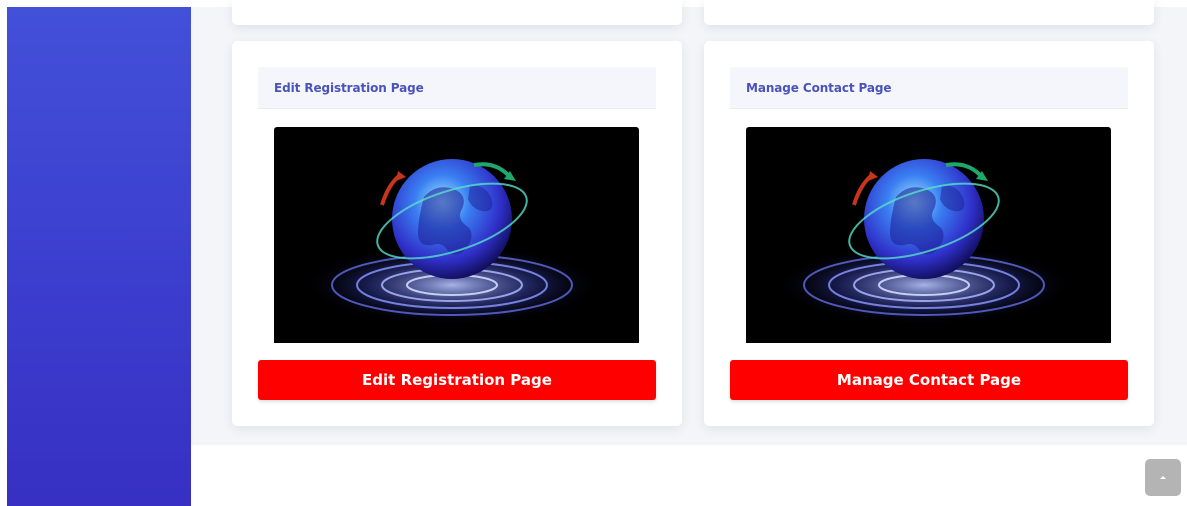  I want to click on card-partial-top-right, so click(929, 12).